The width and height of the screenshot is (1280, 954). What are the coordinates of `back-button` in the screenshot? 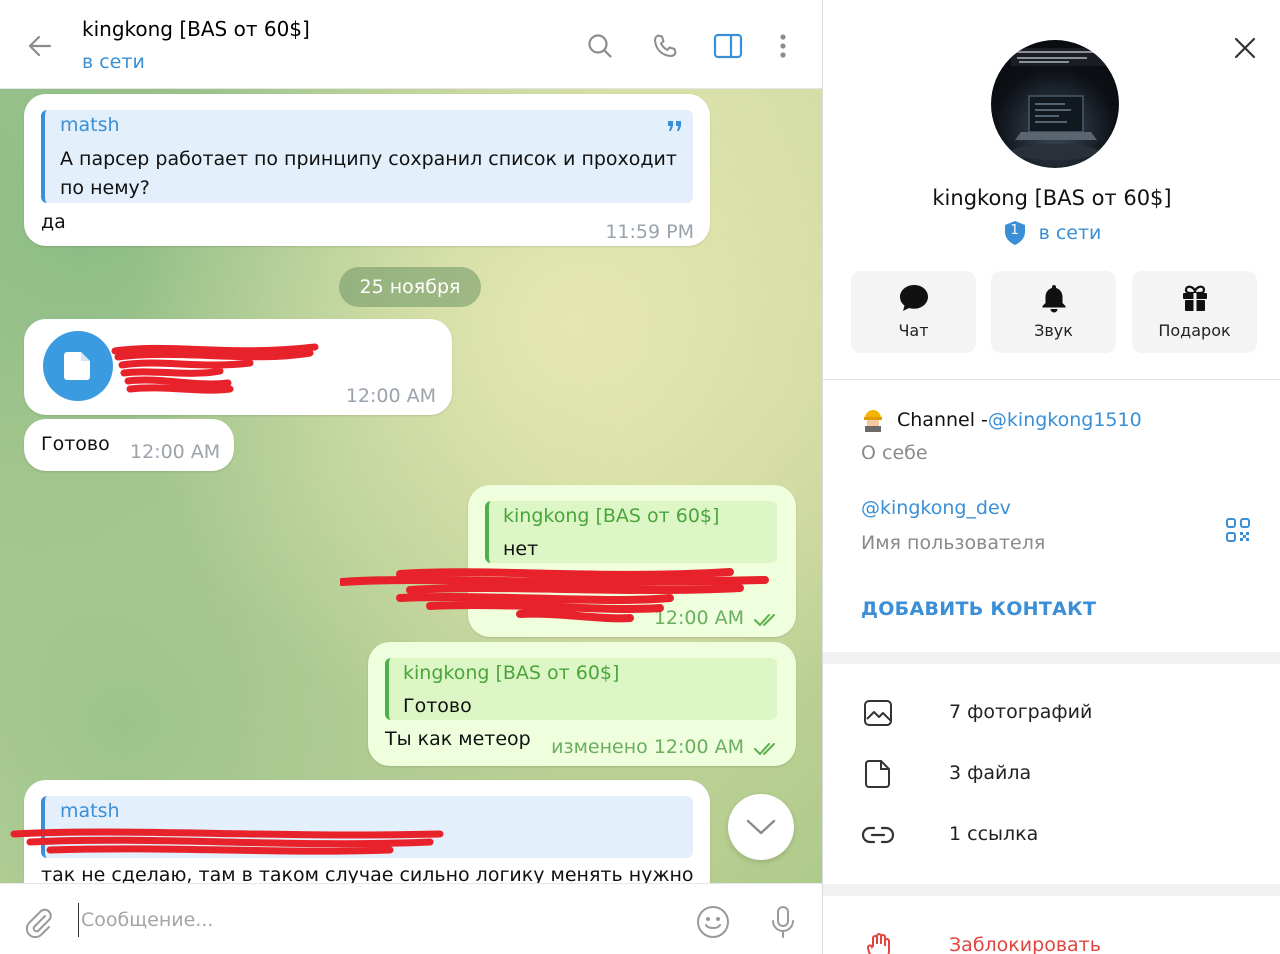 It's located at (40, 46).